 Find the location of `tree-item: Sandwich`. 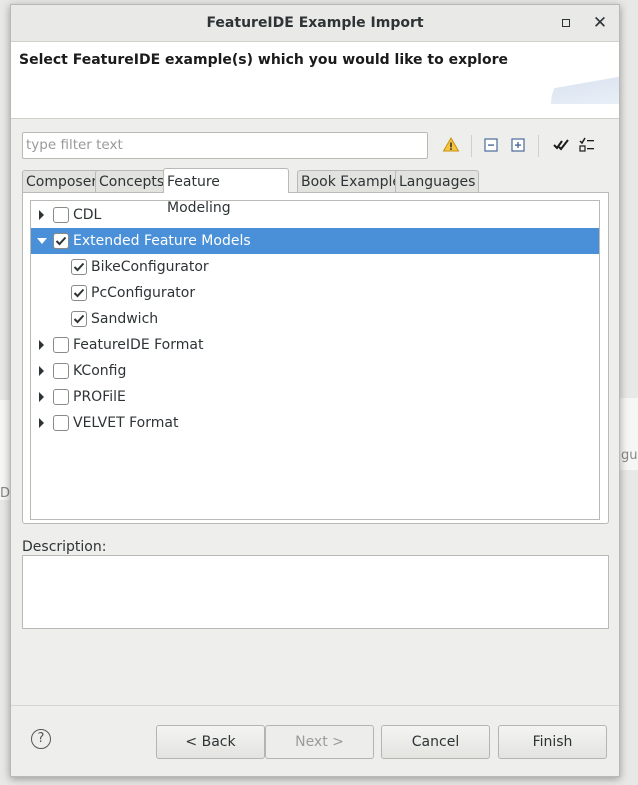

tree-item: Sandwich is located at coordinates (315, 319).